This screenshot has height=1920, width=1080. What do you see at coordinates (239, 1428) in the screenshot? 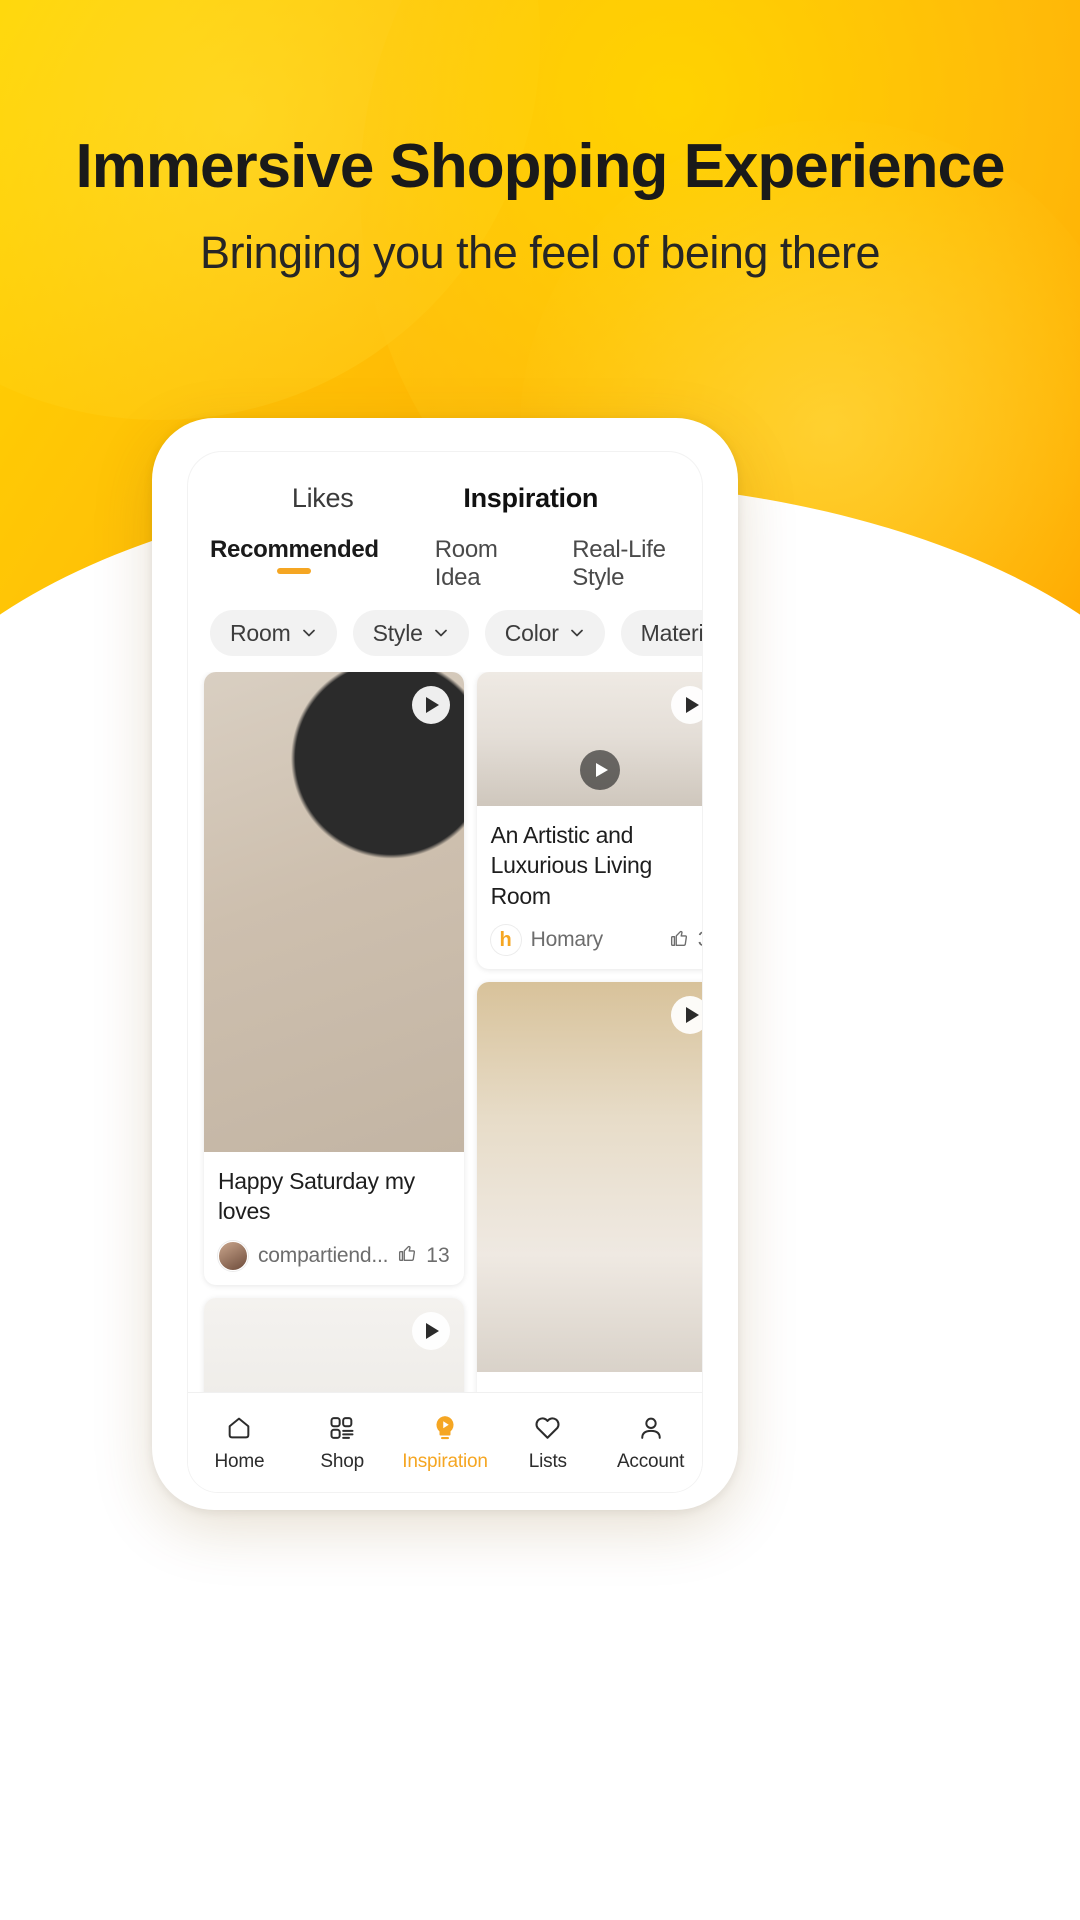
I see `home-icon` at bounding box center [239, 1428].